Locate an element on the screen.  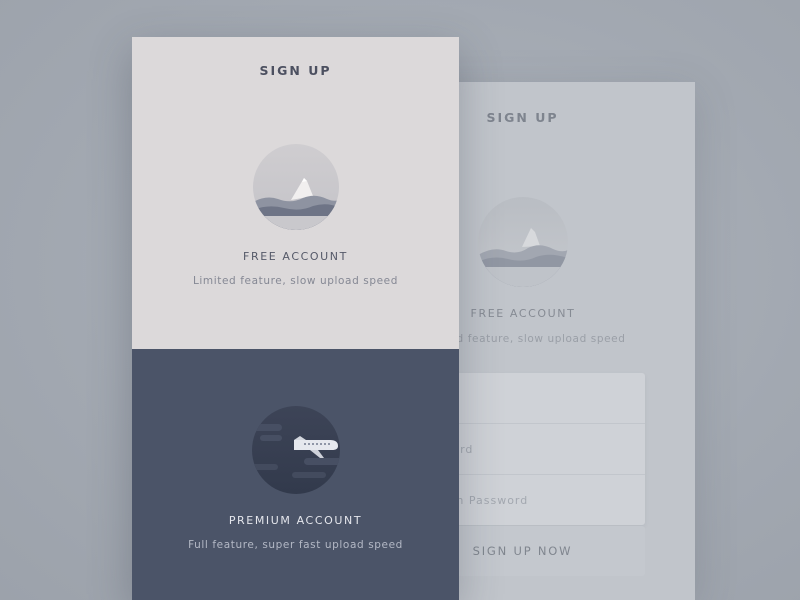
free-account-title: FREE ACCOUNT is located at coordinates (295, 256).